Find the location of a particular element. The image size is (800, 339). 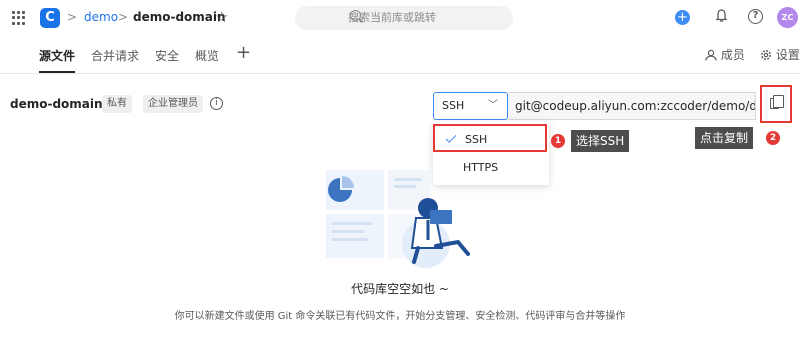

protocol-selected-value: SSH is located at coordinates (453, 105).